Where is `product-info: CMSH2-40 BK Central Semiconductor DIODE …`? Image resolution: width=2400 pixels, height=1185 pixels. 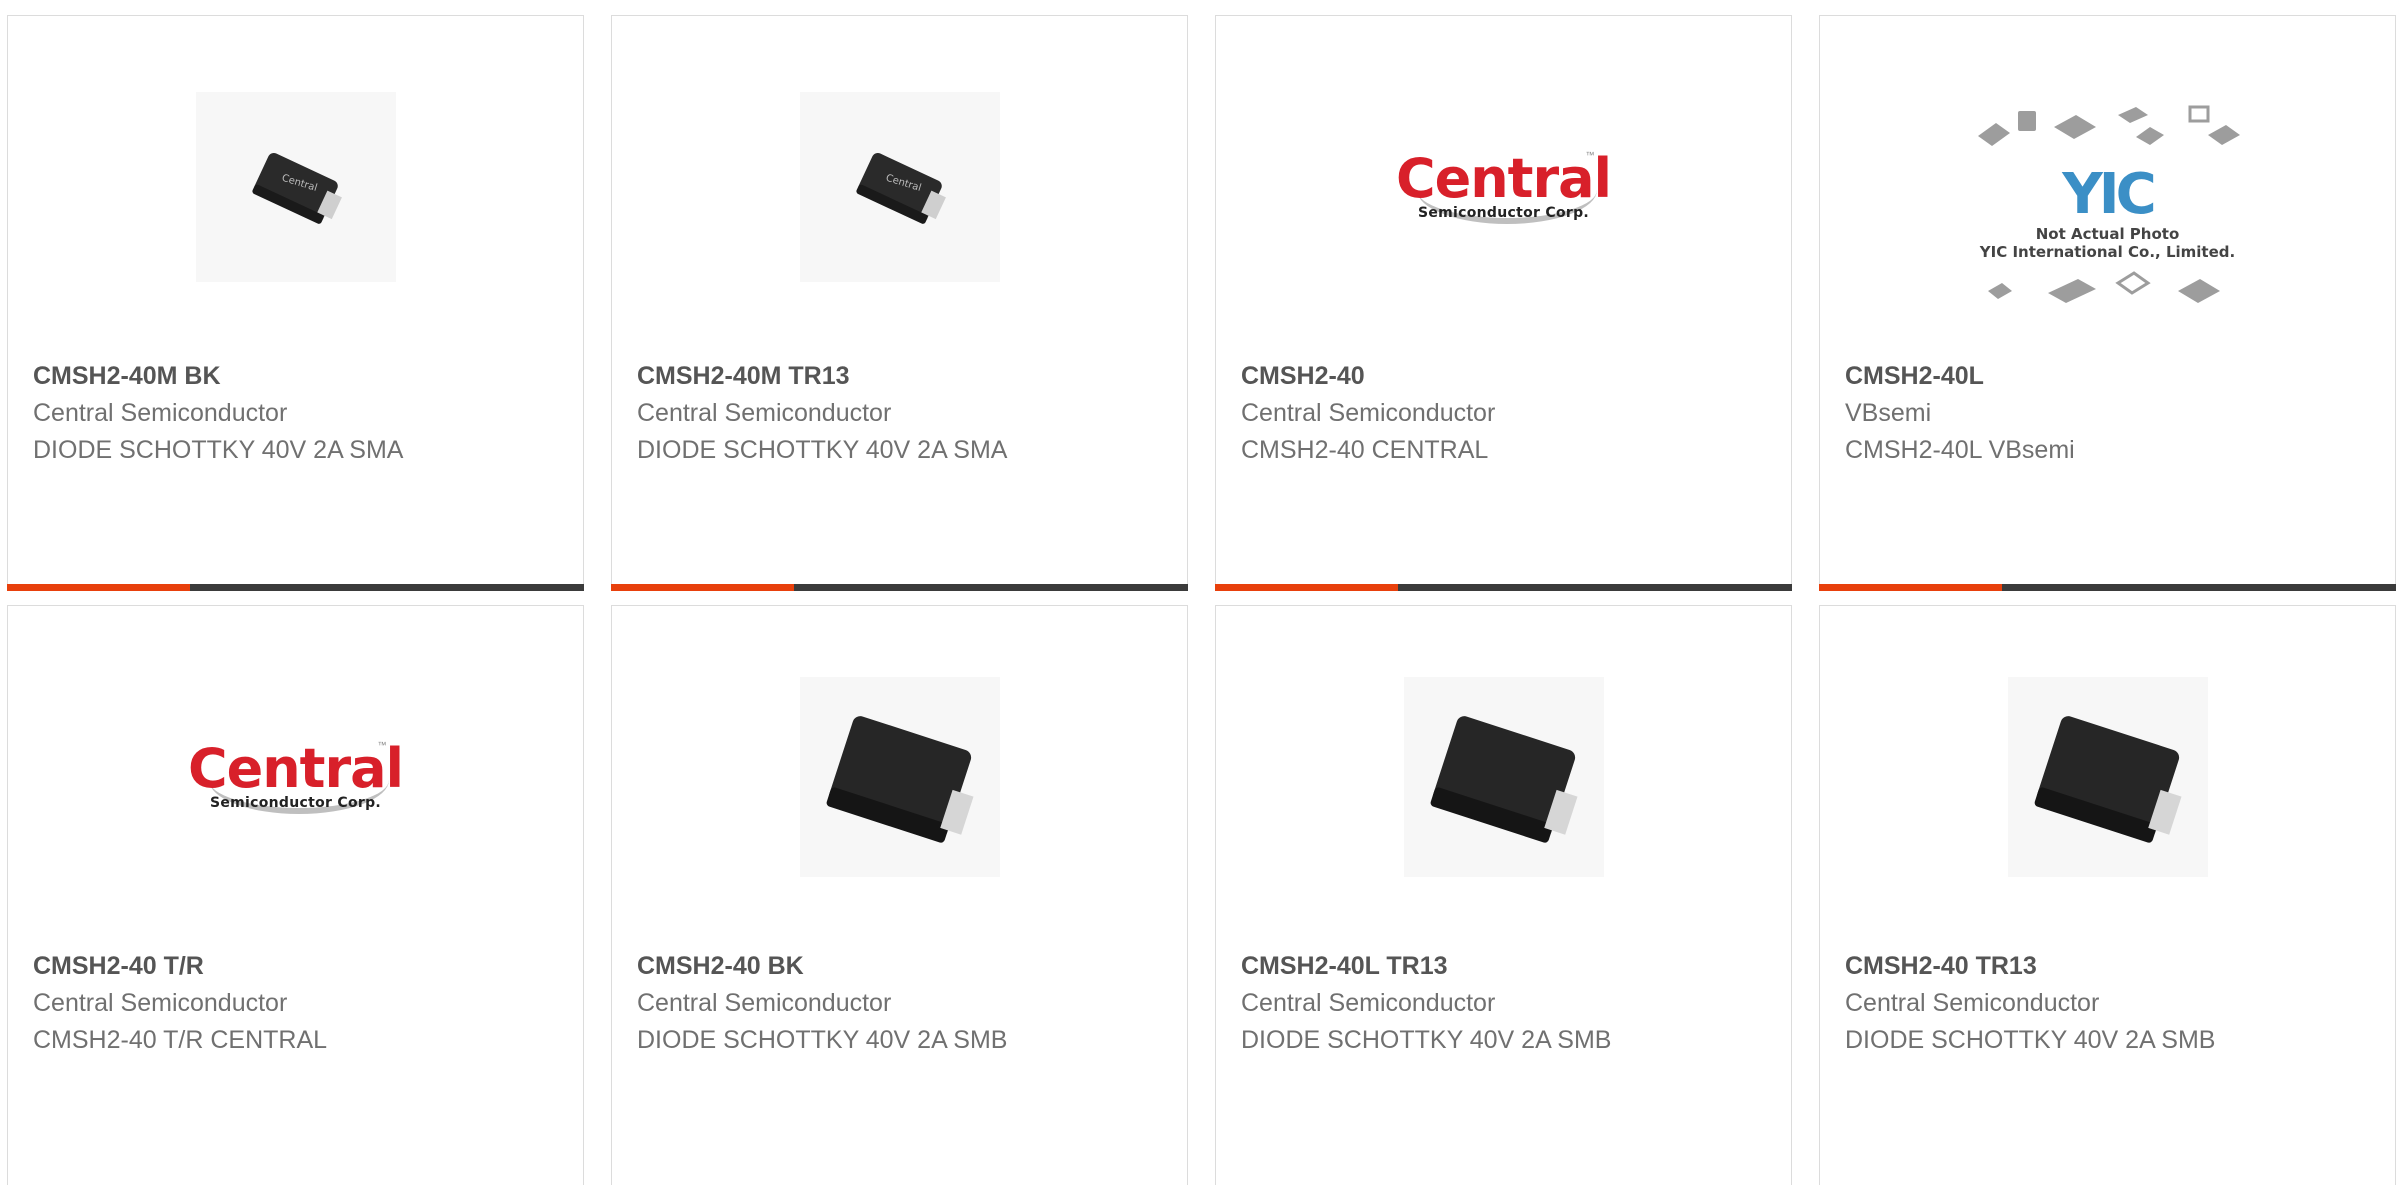
product-info: CMSH2-40 BK Central Semiconductor DIODE … is located at coordinates (902, 1003).